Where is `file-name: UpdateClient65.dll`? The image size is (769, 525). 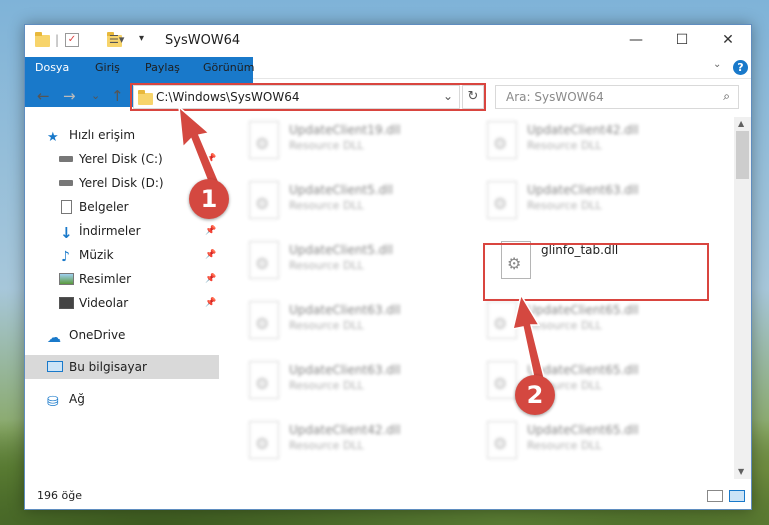 file-name: UpdateClient65.dll is located at coordinates (583, 430).